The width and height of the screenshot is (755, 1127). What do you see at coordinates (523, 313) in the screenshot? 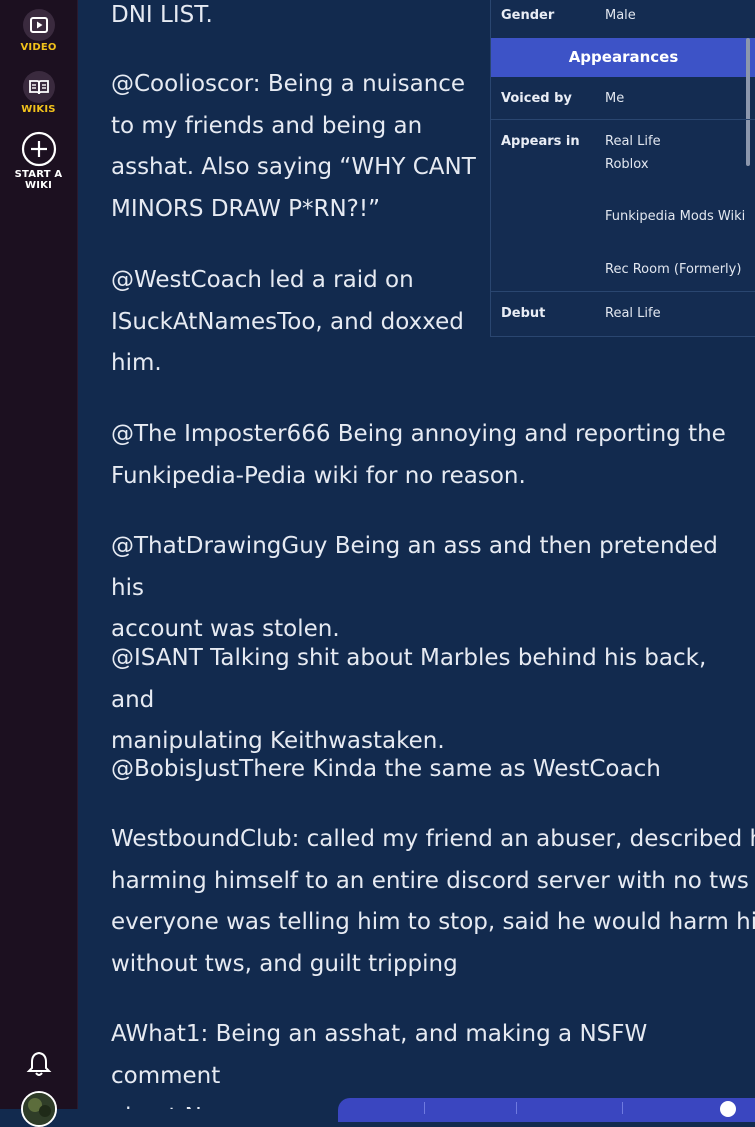
I see `infobox-label-debut: Debut` at bounding box center [523, 313].